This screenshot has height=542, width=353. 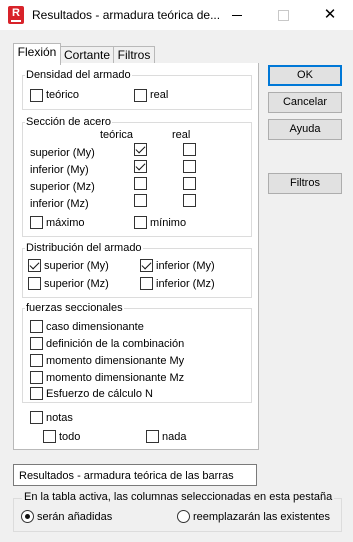 I want to click on tab-flexion: Flexión, so click(x=37, y=54).